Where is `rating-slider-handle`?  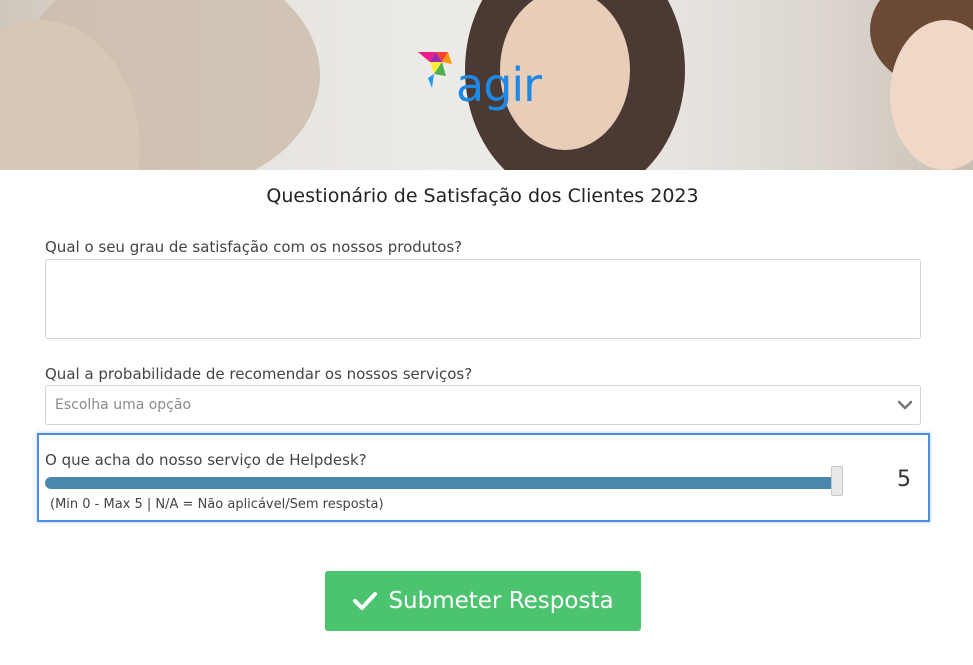
rating-slider-handle is located at coordinates (837, 481).